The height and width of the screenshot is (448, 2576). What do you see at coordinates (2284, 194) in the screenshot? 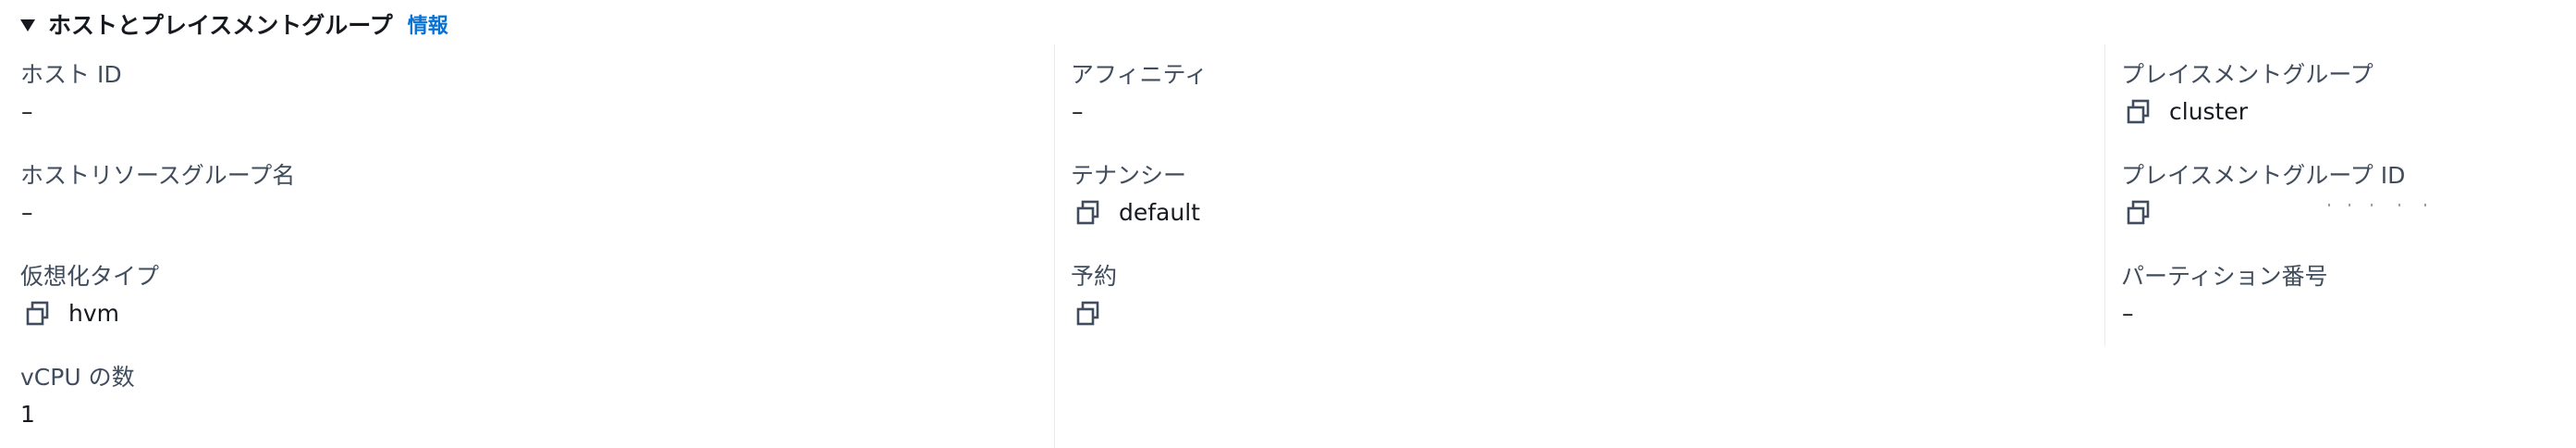
I see `field-placement-group-id: プレイスメントグループ ID` at bounding box center [2284, 194].